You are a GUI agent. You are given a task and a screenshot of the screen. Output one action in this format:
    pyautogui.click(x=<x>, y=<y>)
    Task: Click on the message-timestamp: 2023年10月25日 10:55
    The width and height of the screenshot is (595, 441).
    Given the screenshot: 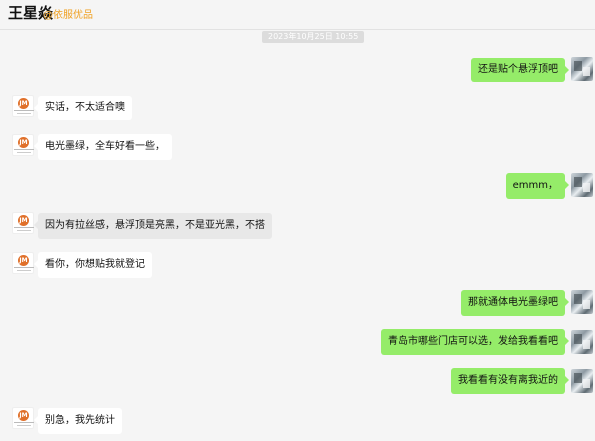 What is the action you would take?
    pyautogui.click(x=313, y=37)
    